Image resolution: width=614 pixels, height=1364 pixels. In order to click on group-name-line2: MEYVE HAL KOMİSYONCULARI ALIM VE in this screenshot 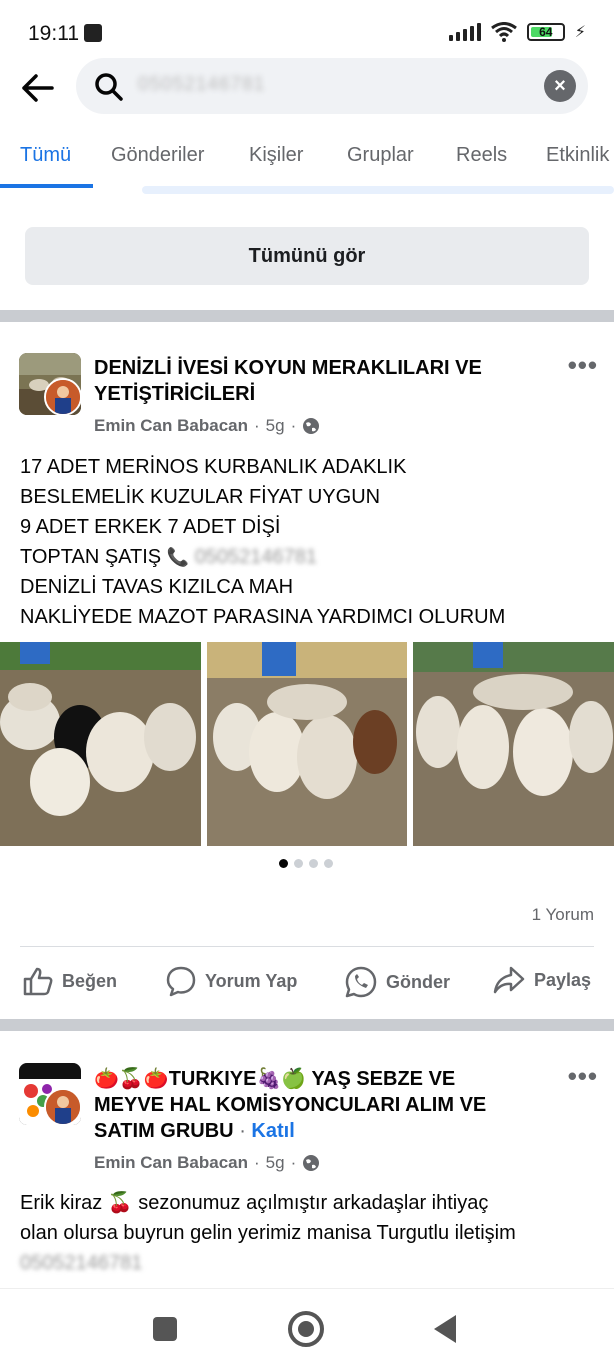, I will do `click(290, 1105)`.